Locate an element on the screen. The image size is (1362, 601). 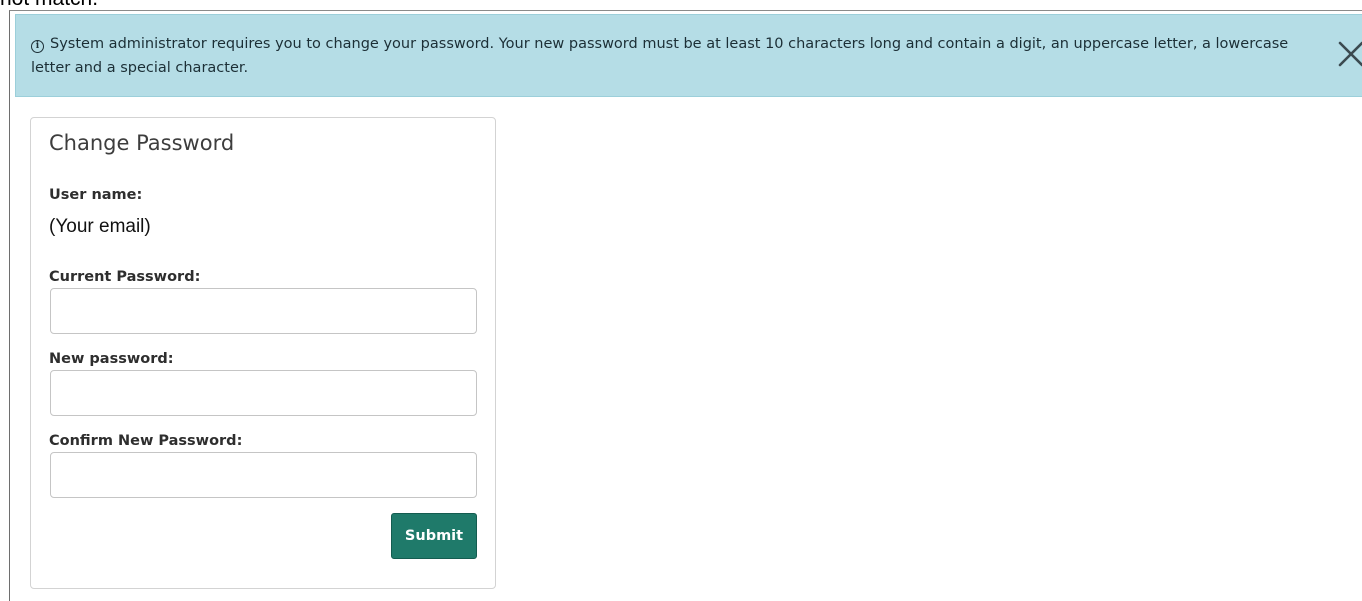
card-title: Change Password is located at coordinates (142, 143).